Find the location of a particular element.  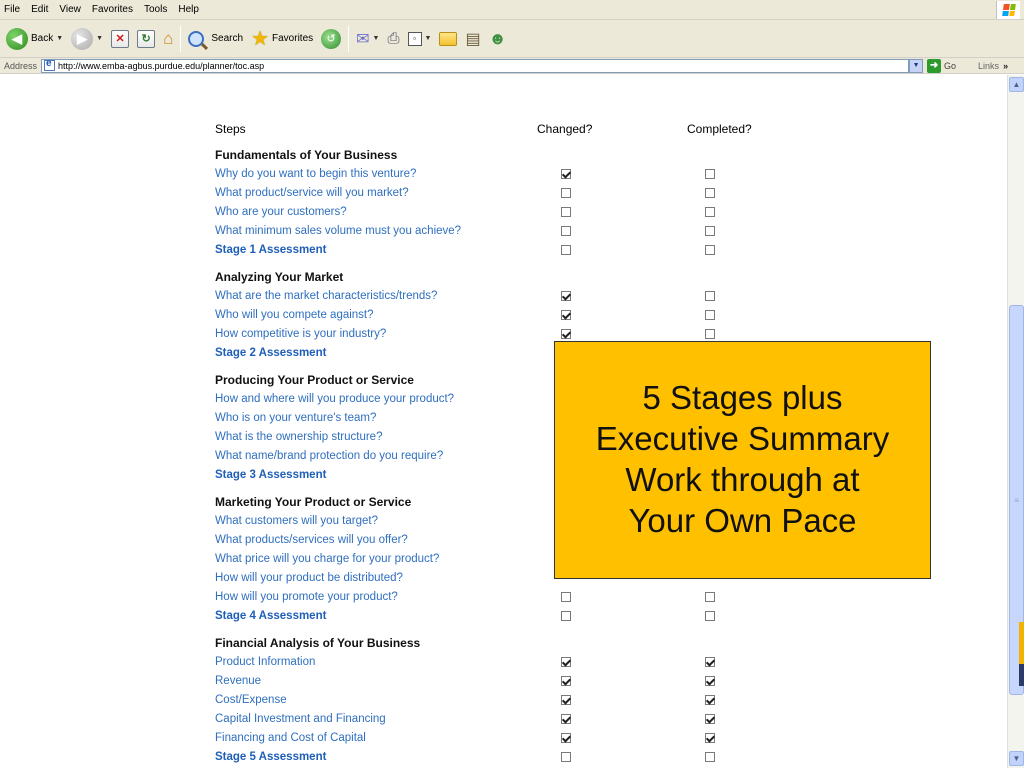

callout-line: Your Own Pace is located at coordinates (742, 520).